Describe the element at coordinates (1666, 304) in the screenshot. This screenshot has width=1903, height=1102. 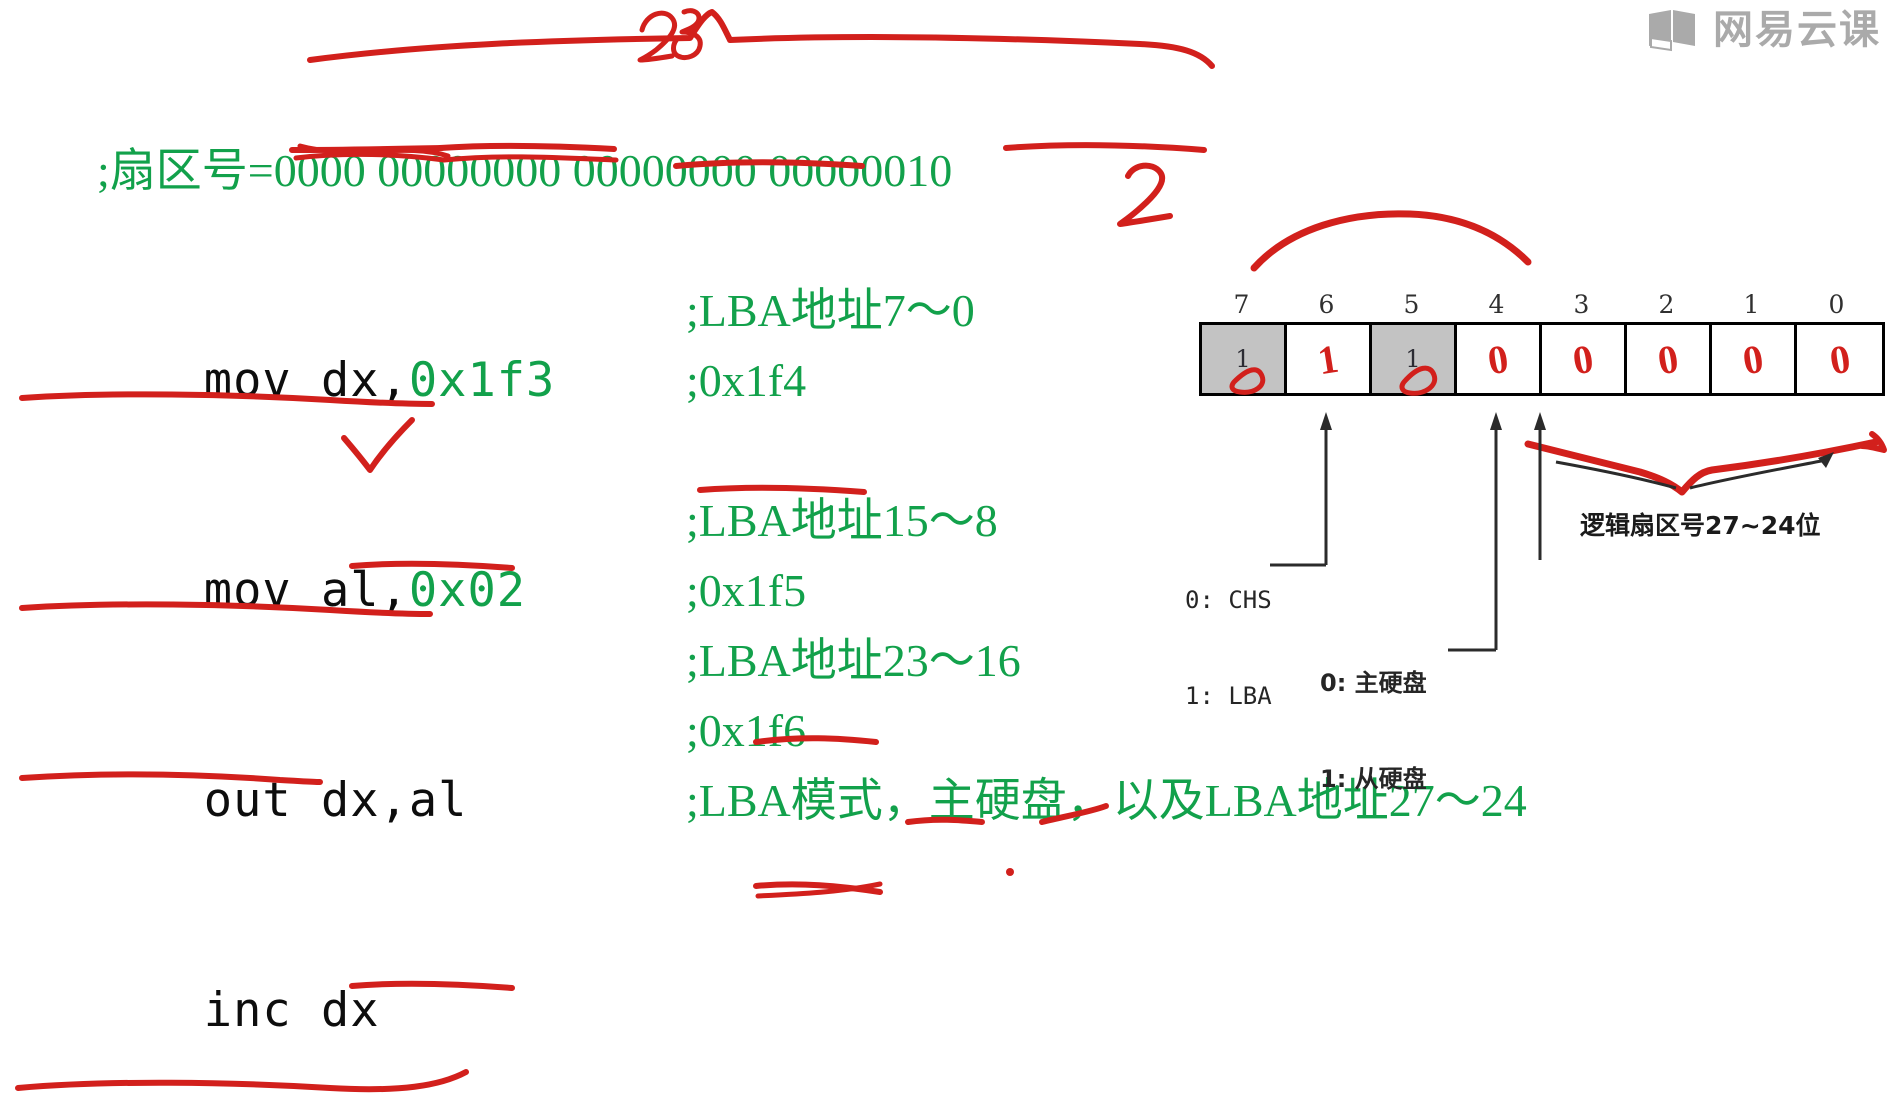
I see `bit-index: 2` at that location.